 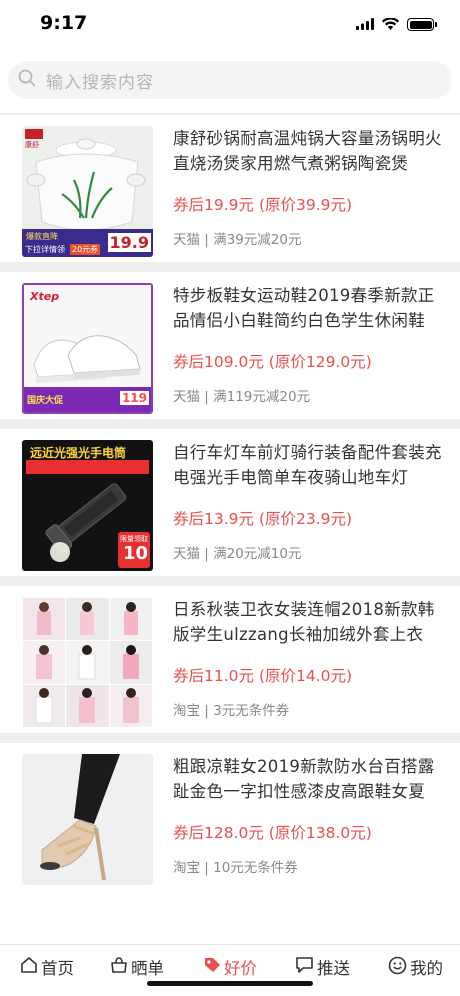 I want to click on product-title: 特步板鞋女运动鞋2019春季新款正品情侣小白鞋简约白色学生休闲鞋, so click(x=309, y=308).